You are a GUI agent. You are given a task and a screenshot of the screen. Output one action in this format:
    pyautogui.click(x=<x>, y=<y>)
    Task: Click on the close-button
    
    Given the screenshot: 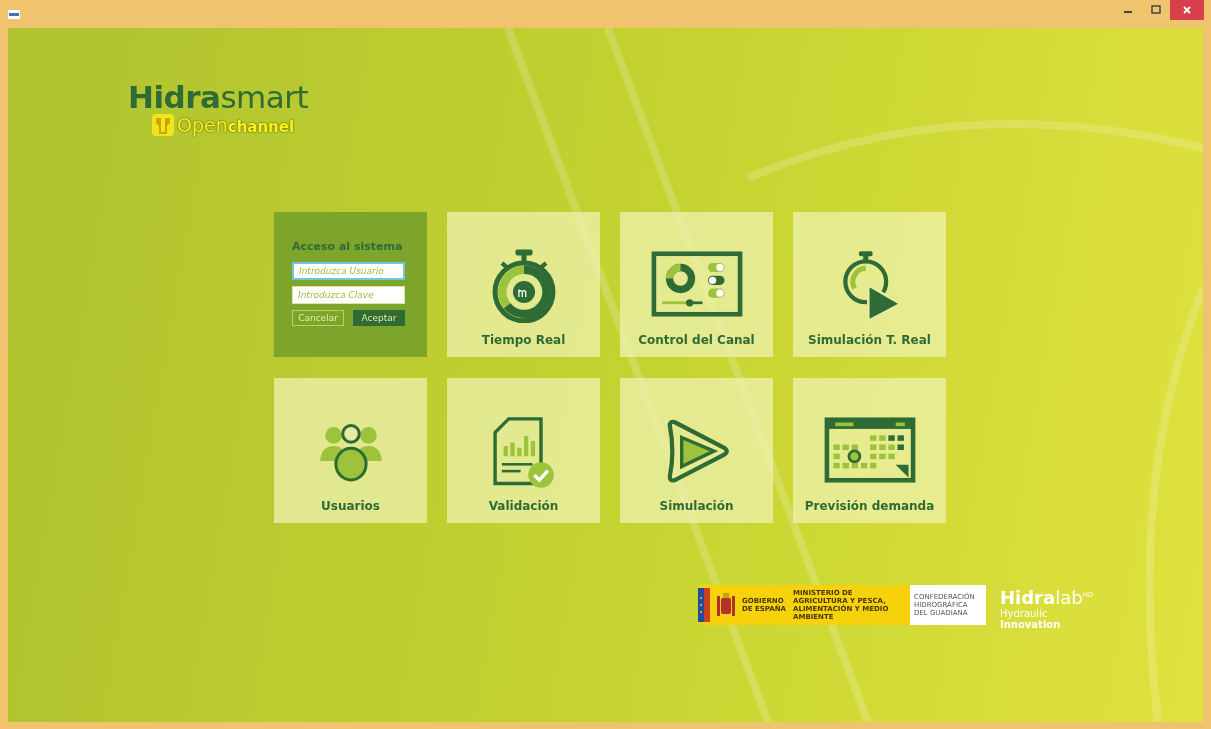 What is the action you would take?
    pyautogui.click(x=1187, y=10)
    